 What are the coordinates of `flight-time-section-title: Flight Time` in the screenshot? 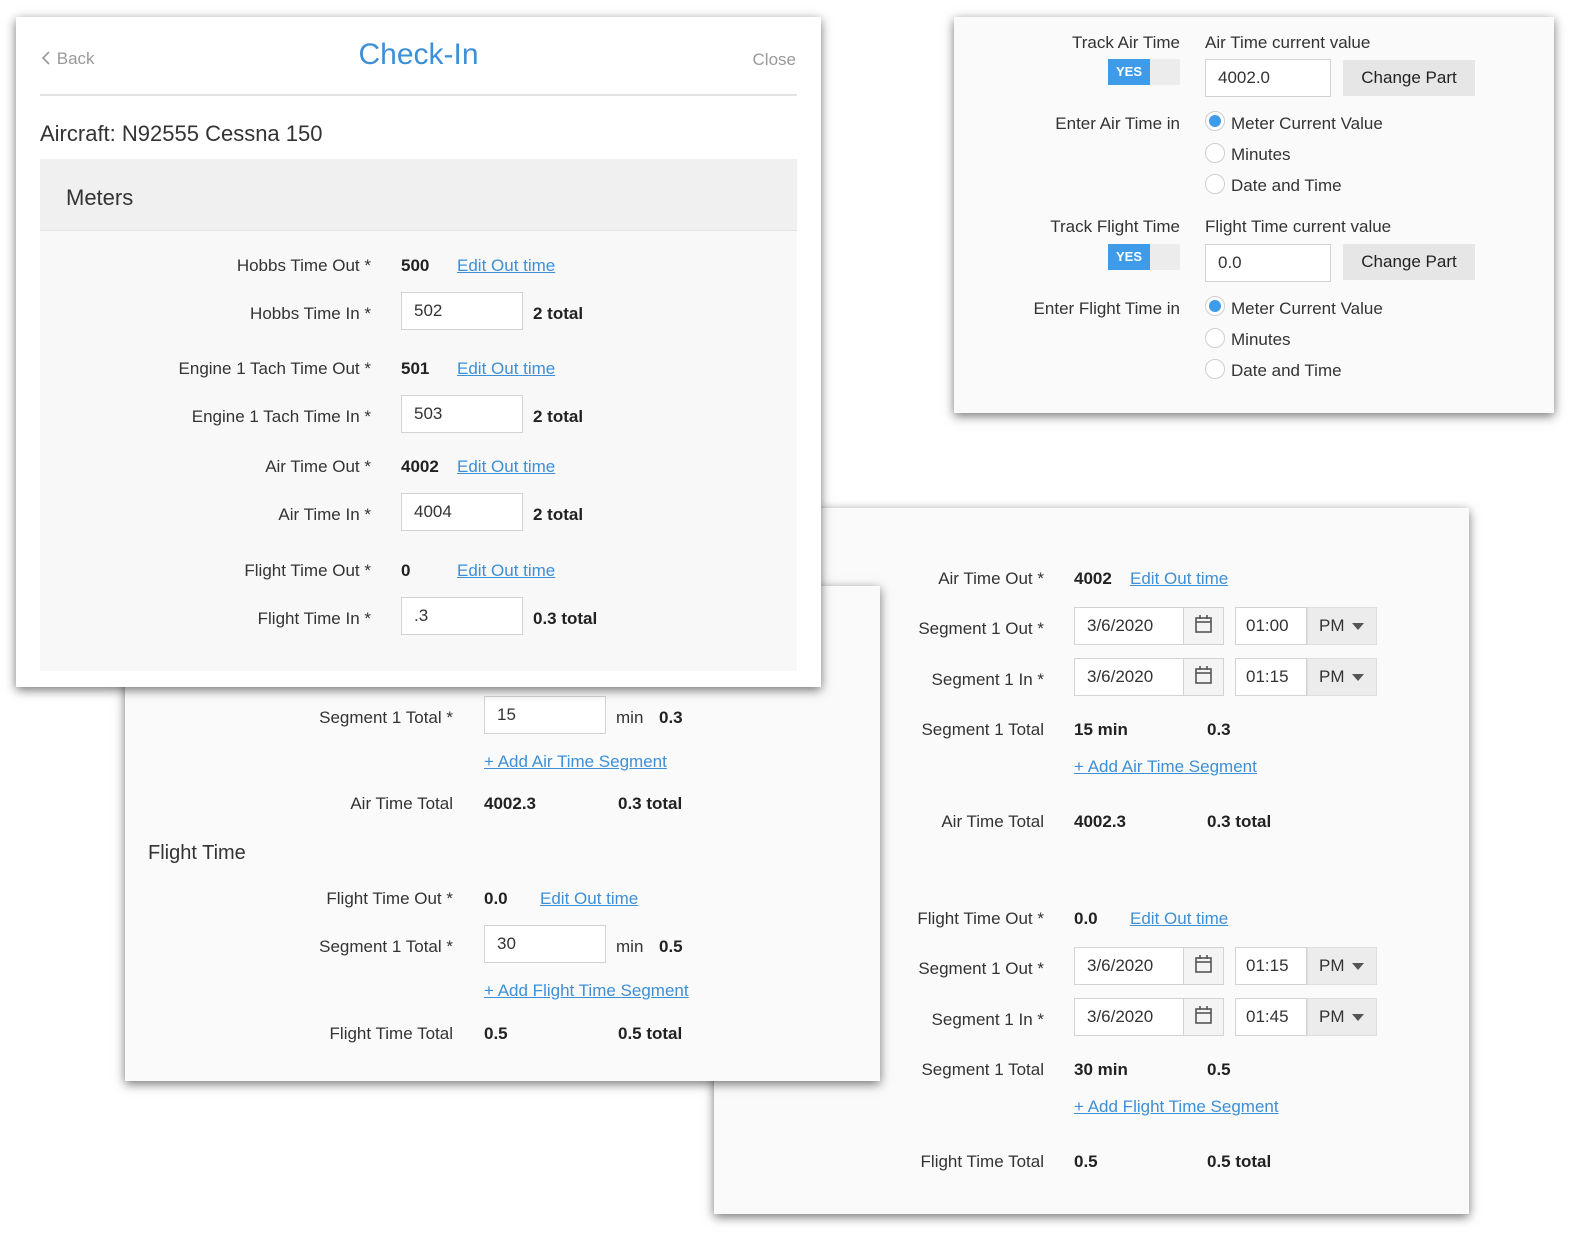 It's located at (197, 853).